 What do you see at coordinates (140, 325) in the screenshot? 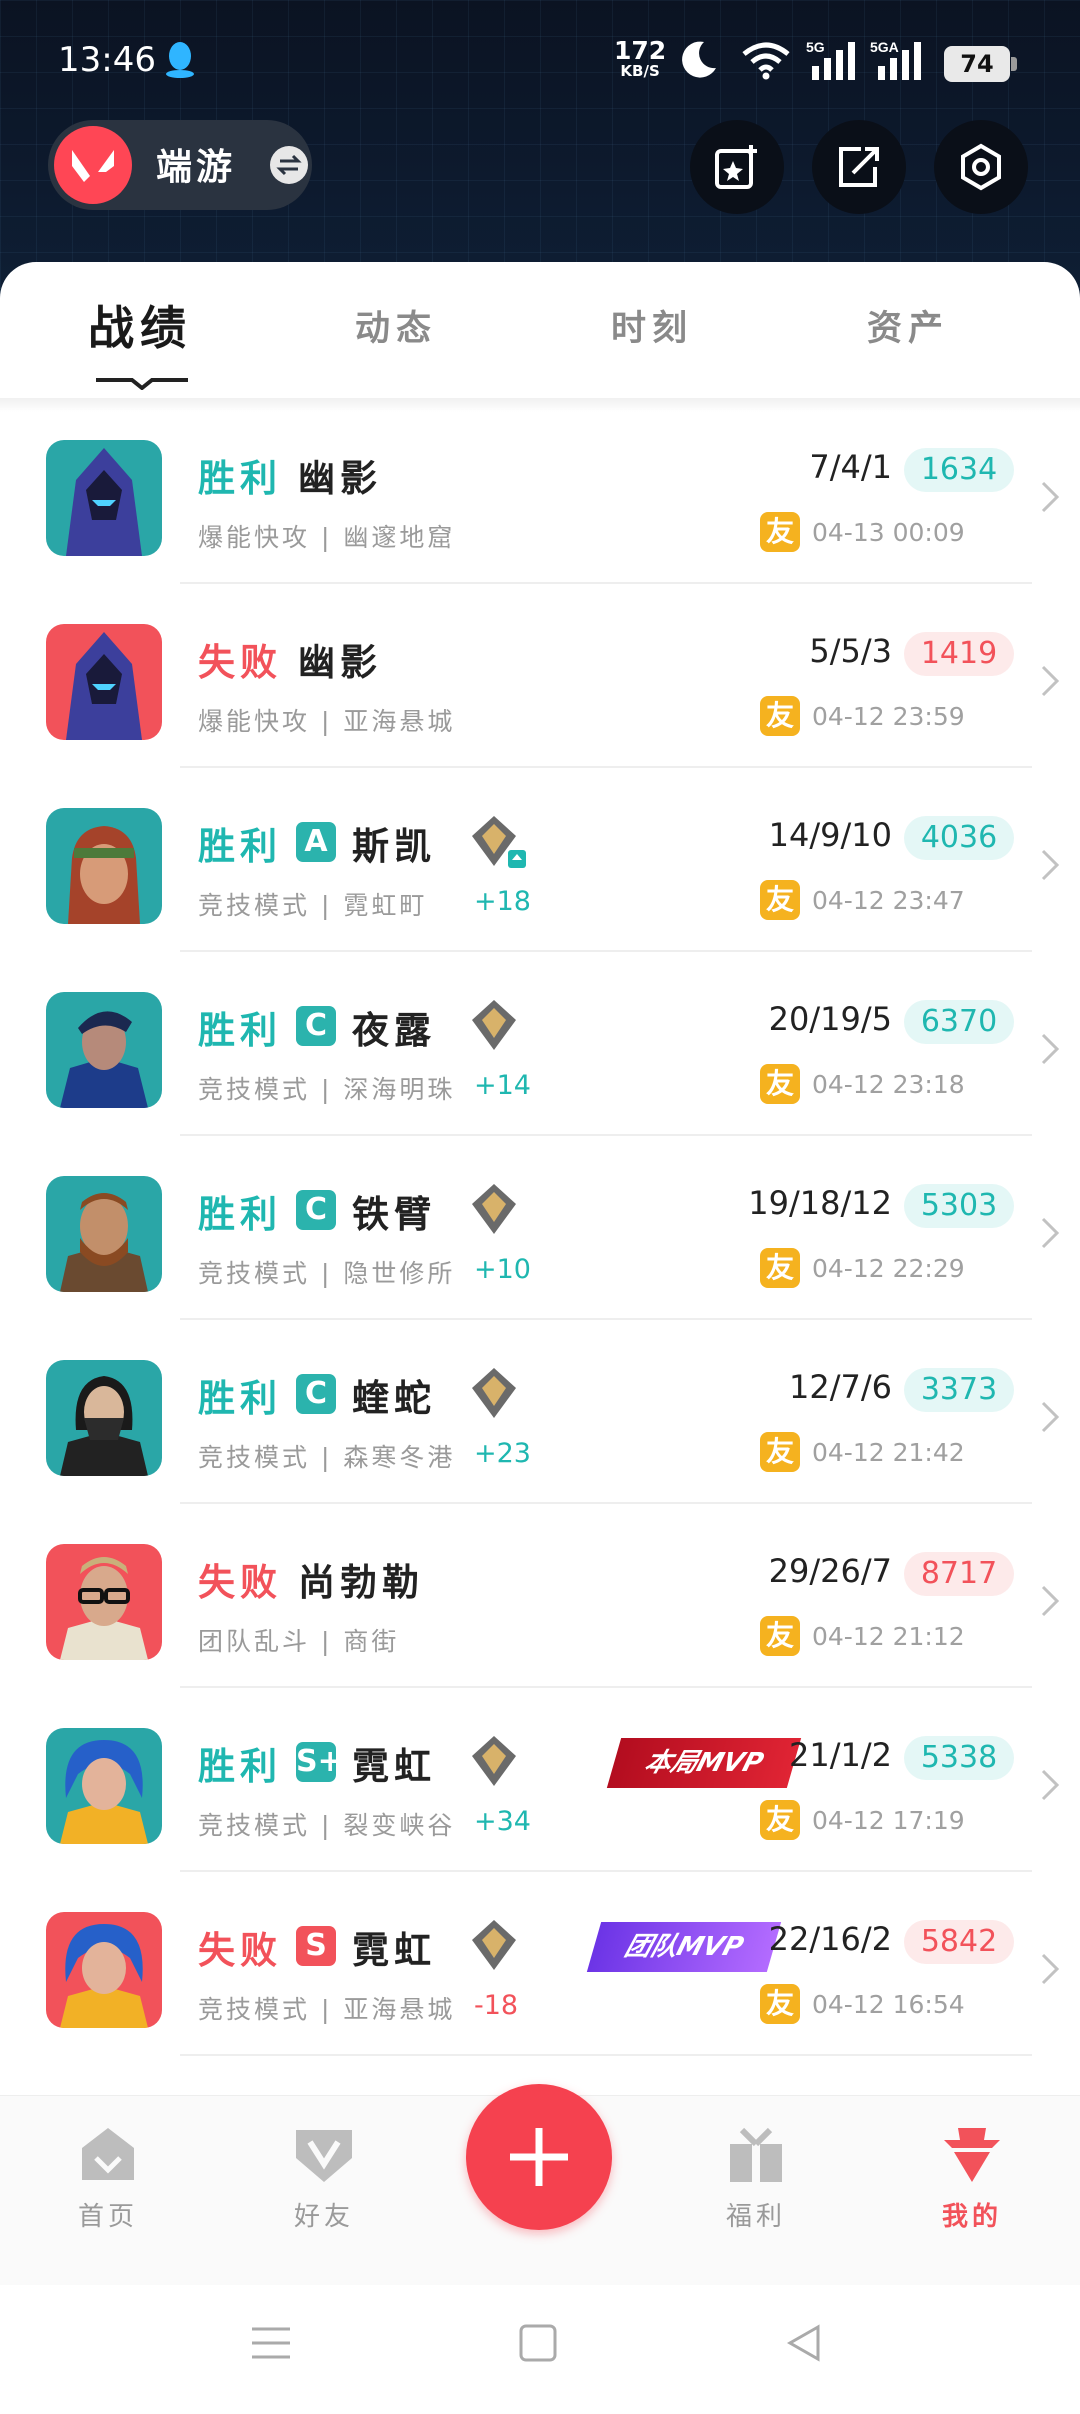
I see `tab-records: 战绩` at bounding box center [140, 325].